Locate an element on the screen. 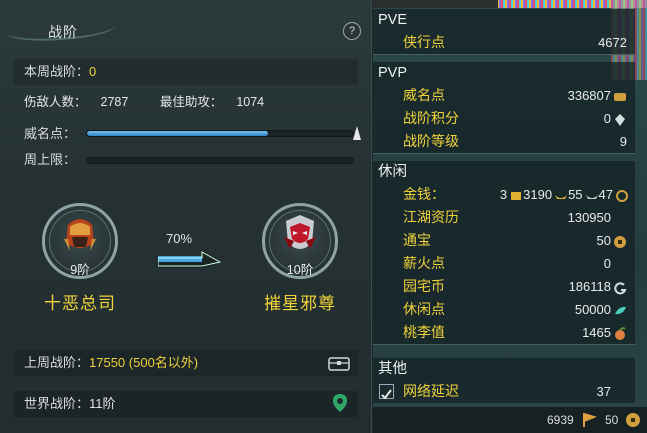 The image size is (647, 433). leisure-item-label: 江湖资历 is located at coordinates (431, 217).